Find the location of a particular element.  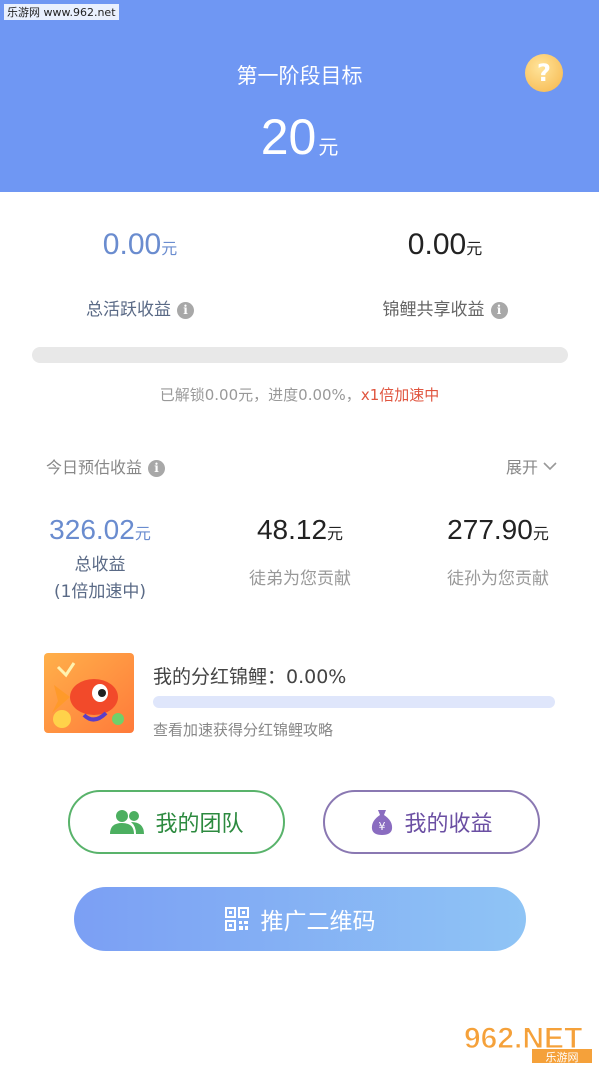

grand-disciple-income-block: 277.90元 徒孙为您贡献 is located at coordinates (498, 551).